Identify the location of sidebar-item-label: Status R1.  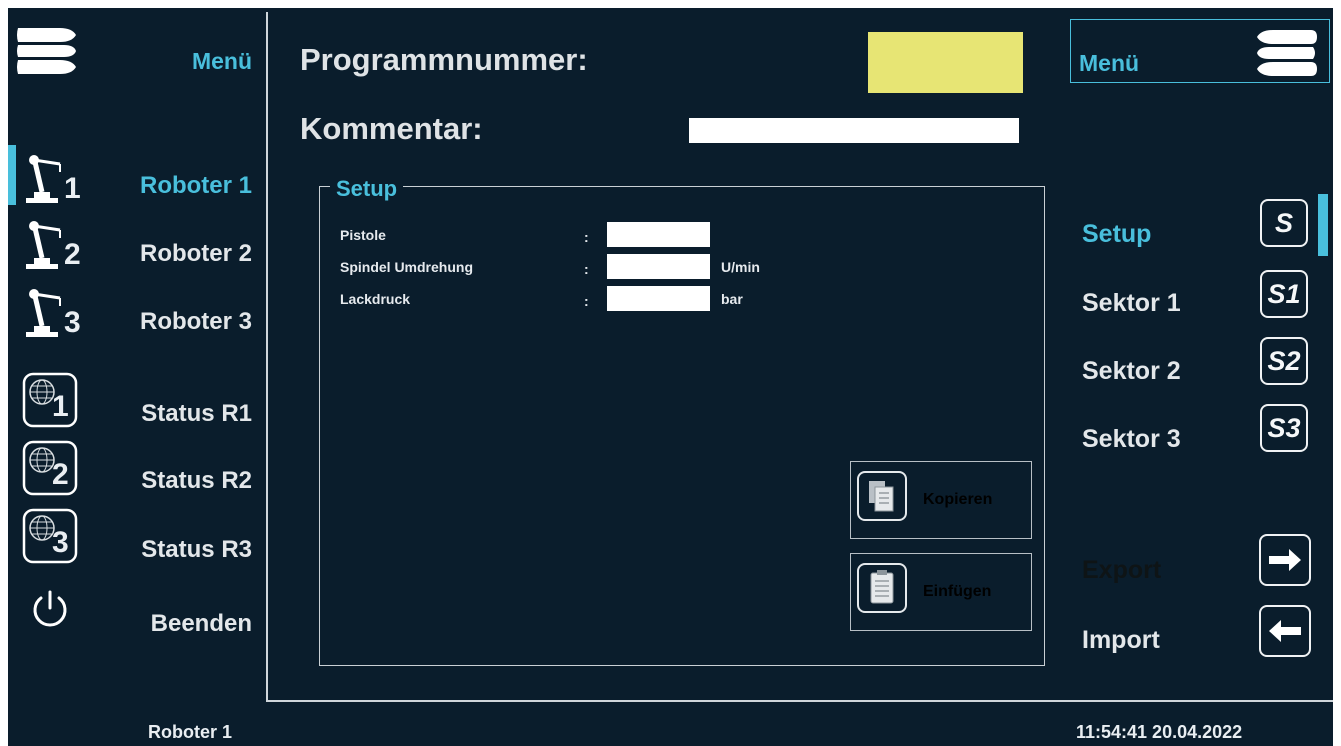
(196, 413).